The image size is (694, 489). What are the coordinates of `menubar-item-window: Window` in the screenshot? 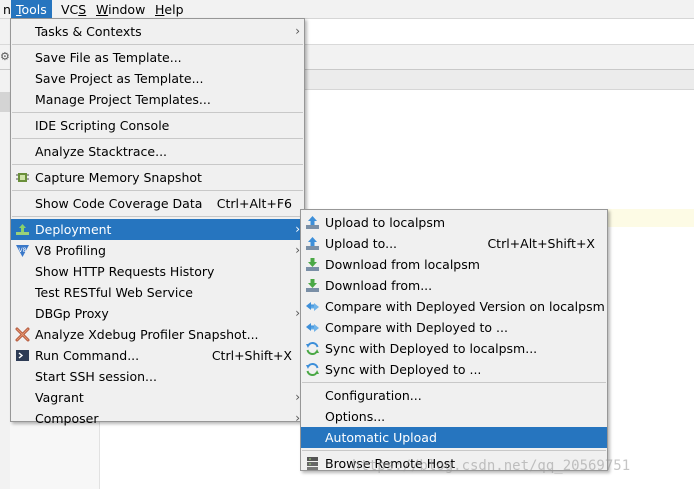 It's located at (120, 9).